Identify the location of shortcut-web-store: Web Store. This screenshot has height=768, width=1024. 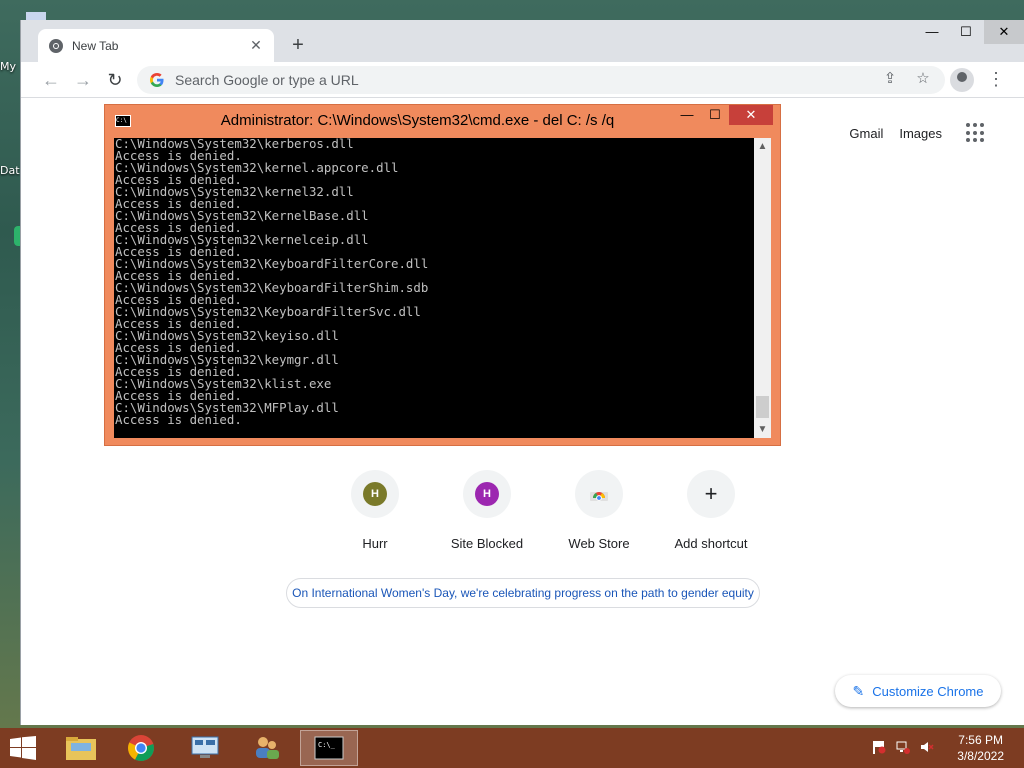
(599, 510).